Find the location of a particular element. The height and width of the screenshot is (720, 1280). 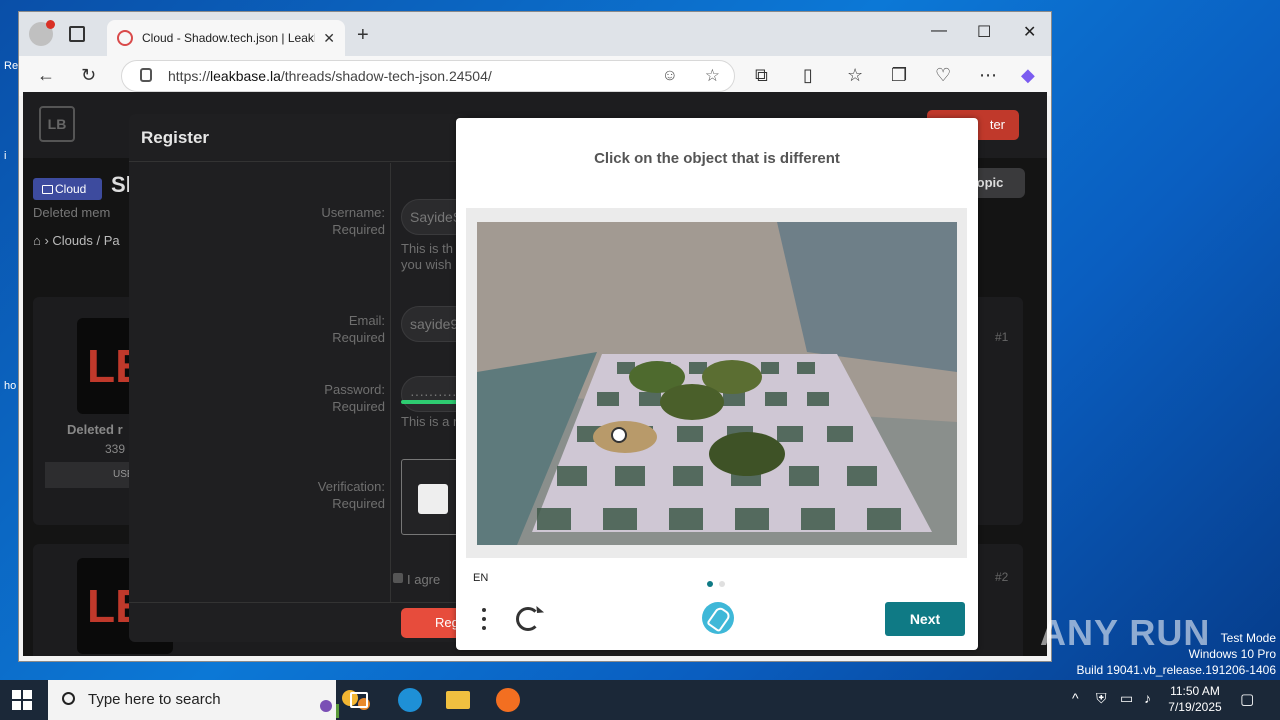

agree-terms-checkbox: I agre is located at coordinates (416, 579).